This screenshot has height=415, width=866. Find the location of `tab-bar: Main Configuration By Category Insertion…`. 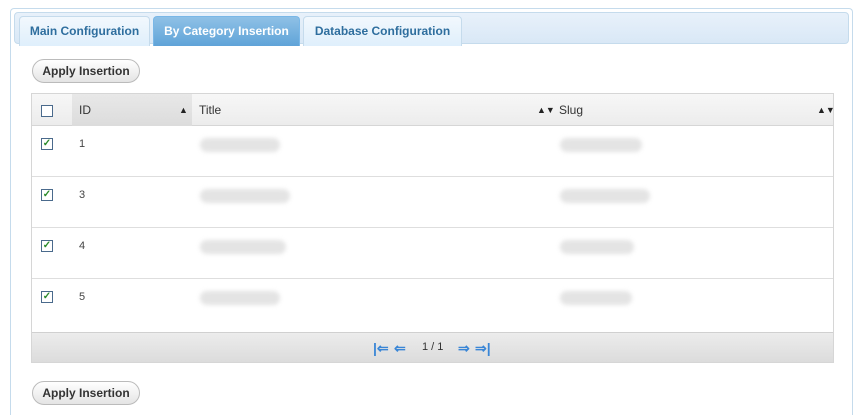

tab-bar: Main Configuration By Category Insertion… is located at coordinates (431, 29).